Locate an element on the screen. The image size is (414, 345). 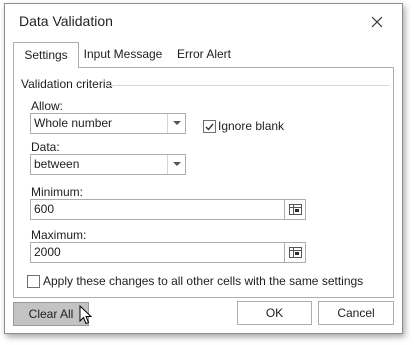
clear-all-button: Clear All is located at coordinates (51, 314).